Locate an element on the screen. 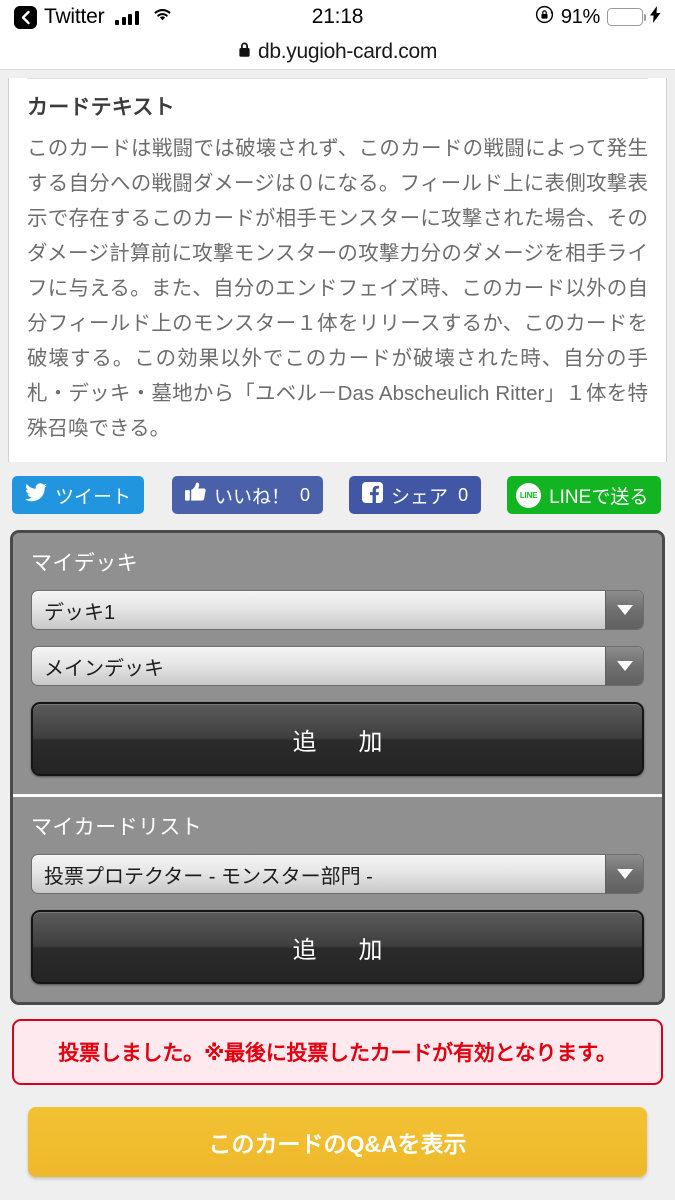  line-badge-label: LINE is located at coordinates (528, 495).